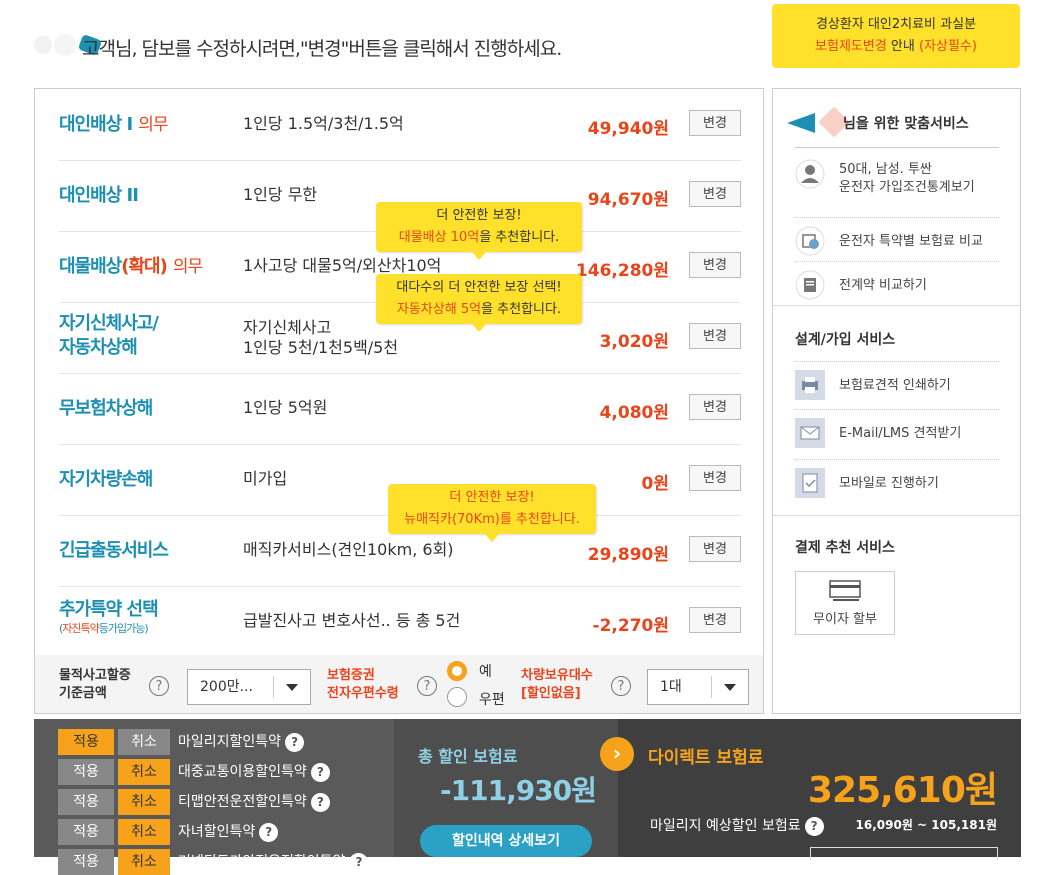 The image size is (1057, 875). I want to click on radio-yes-label: 예, so click(485, 672).